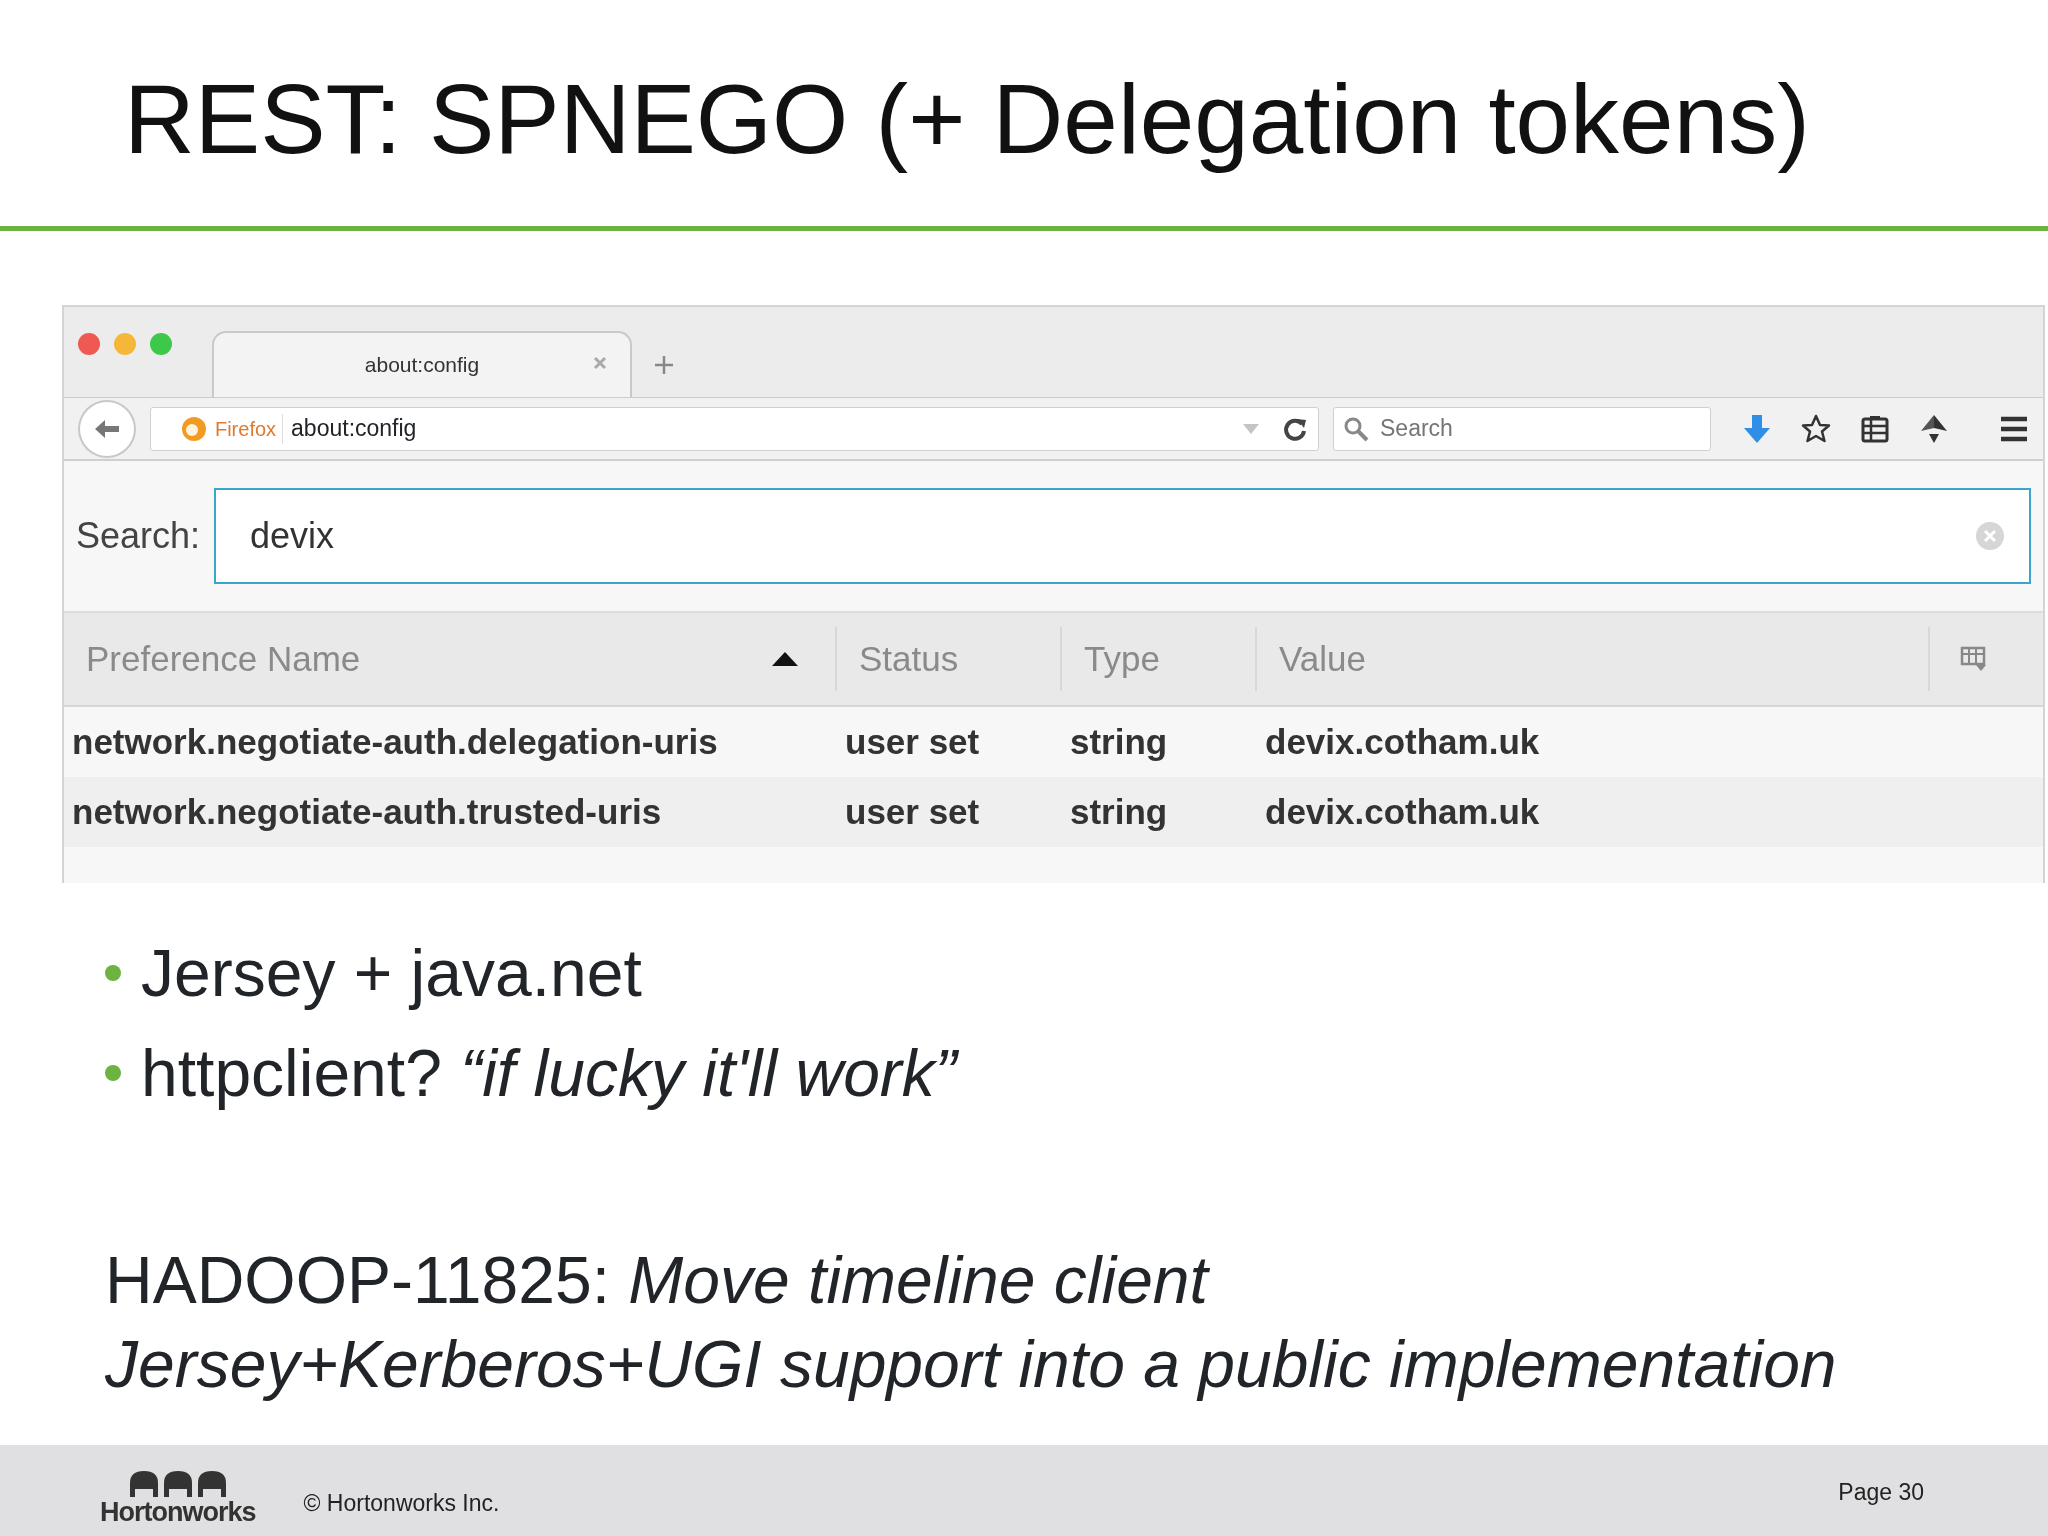 This screenshot has width=2048, height=1536. Describe the element at coordinates (1757, 428) in the screenshot. I see `download-arrow-icon` at that location.